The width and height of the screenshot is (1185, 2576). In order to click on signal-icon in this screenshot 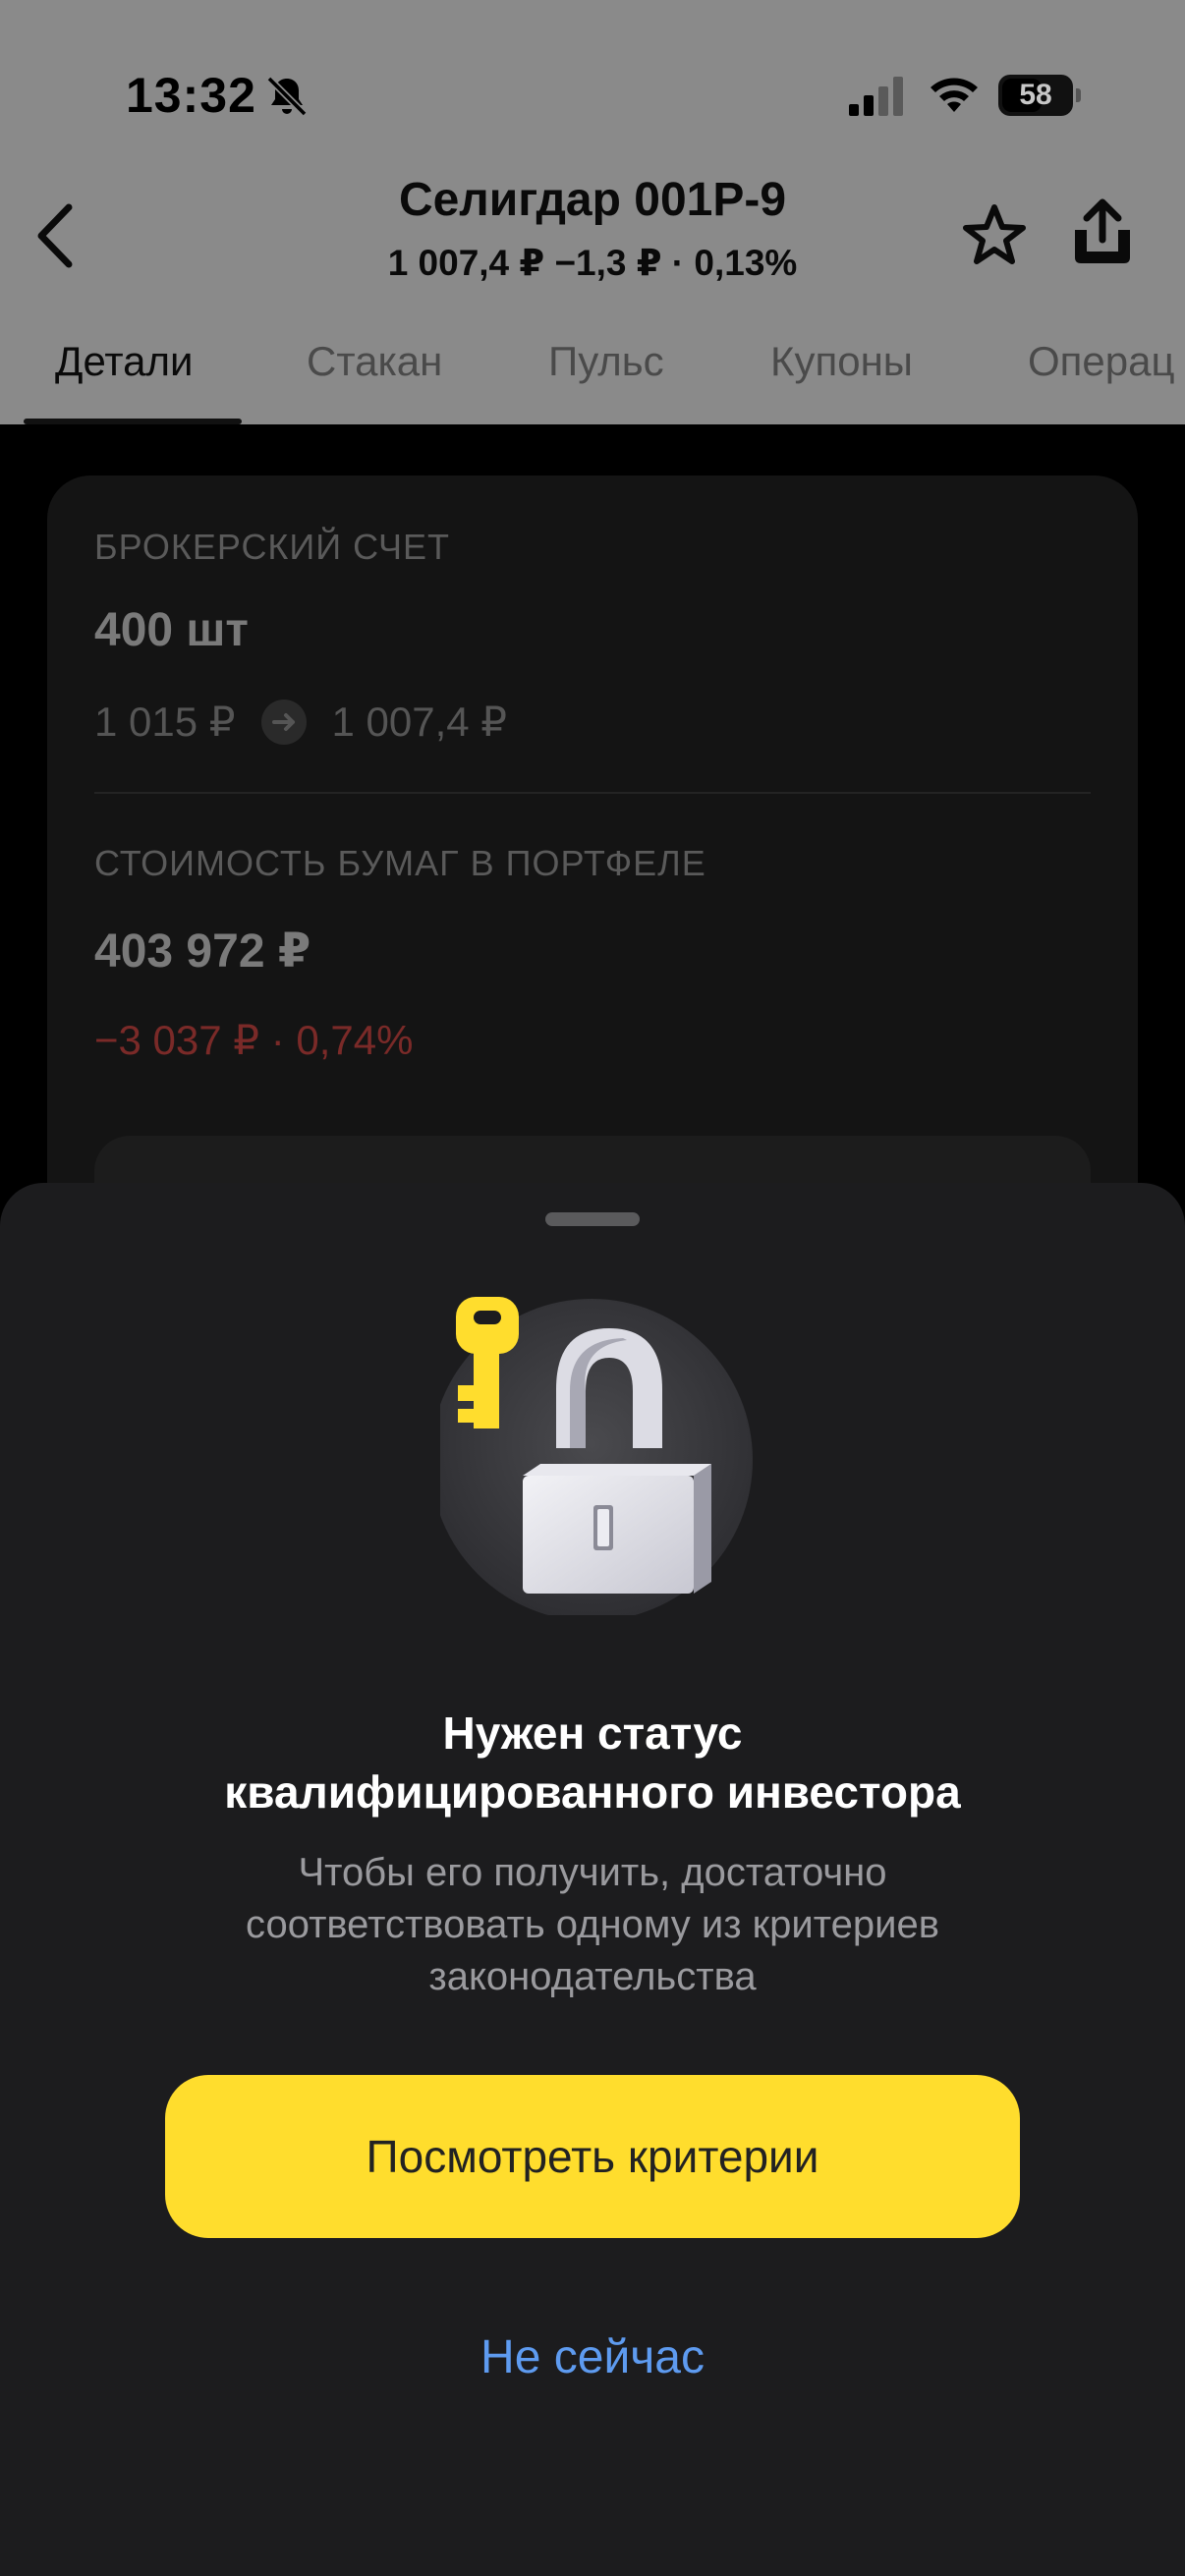, I will do `click(876, 96)`.